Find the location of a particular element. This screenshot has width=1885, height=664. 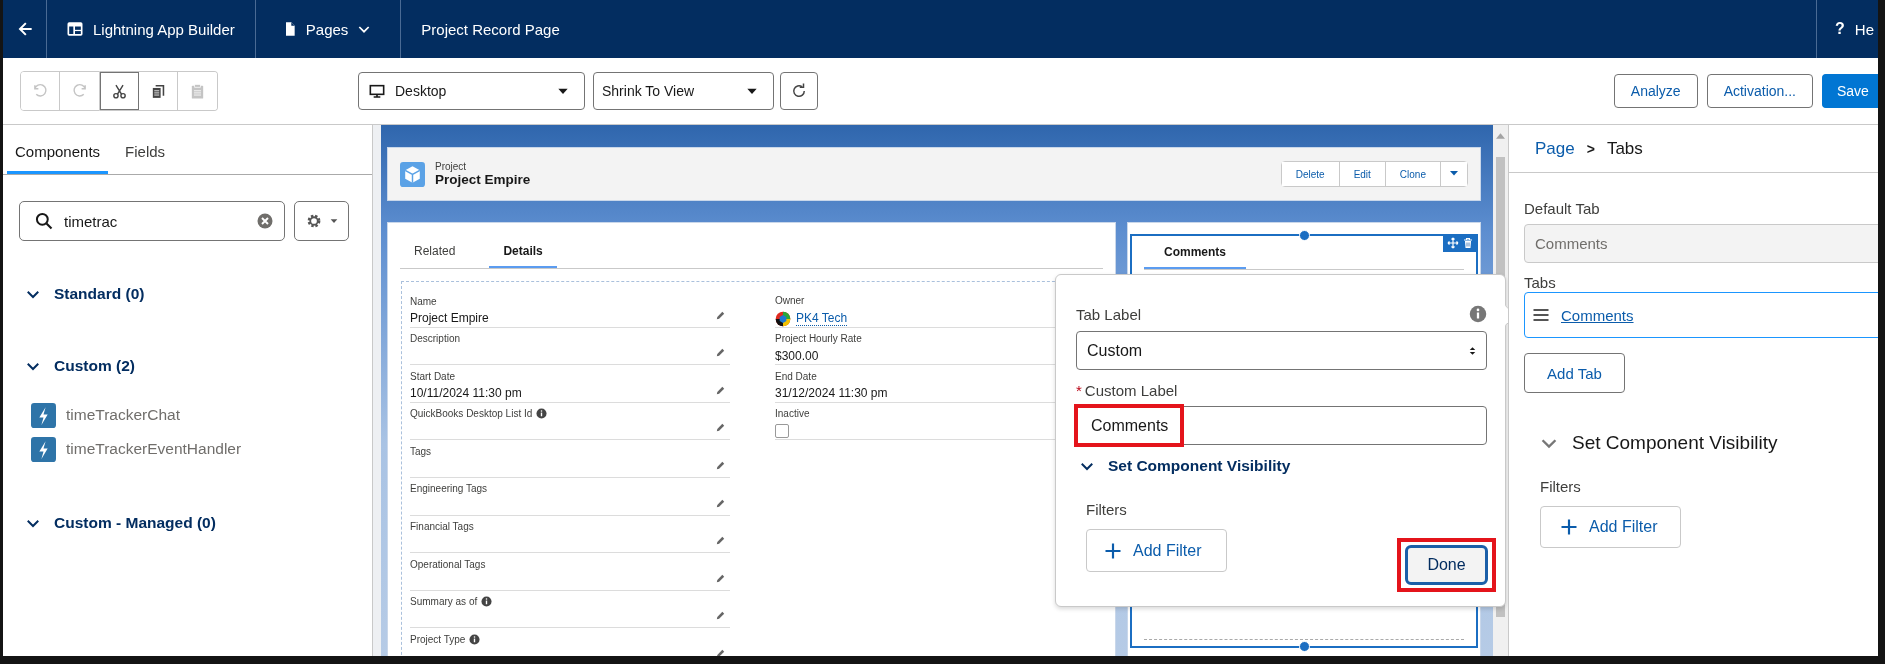

plus-icon is located at coordinates (1569, 527).